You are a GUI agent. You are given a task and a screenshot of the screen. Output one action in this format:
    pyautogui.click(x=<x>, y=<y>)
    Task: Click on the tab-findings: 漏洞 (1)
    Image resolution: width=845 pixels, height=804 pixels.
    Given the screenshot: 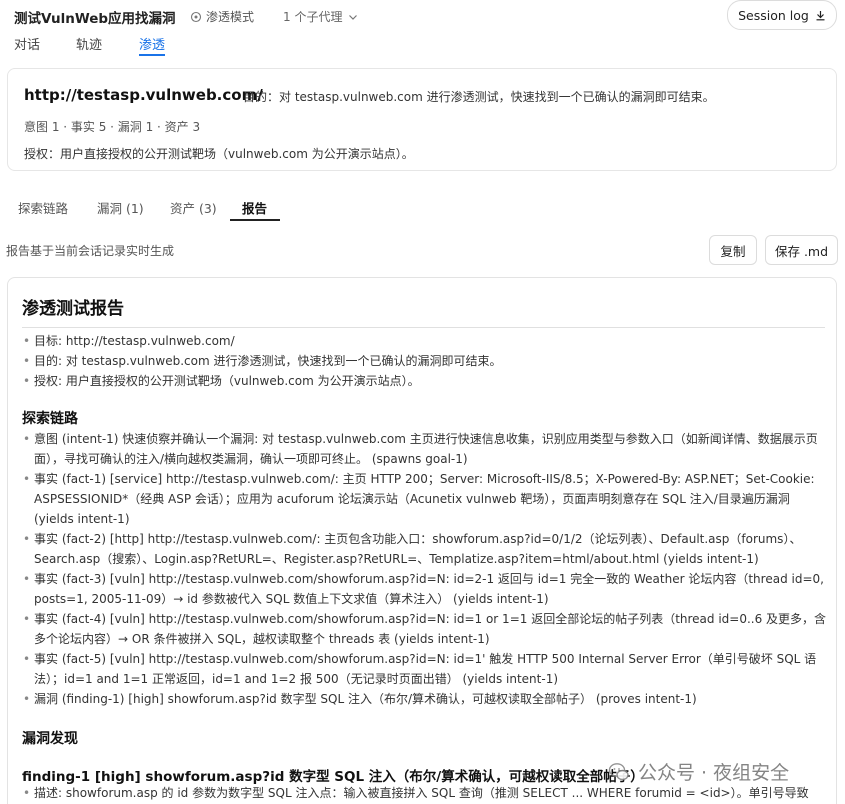 What is the action you would take?
    pyautogui.click(x=120, y=207)
    